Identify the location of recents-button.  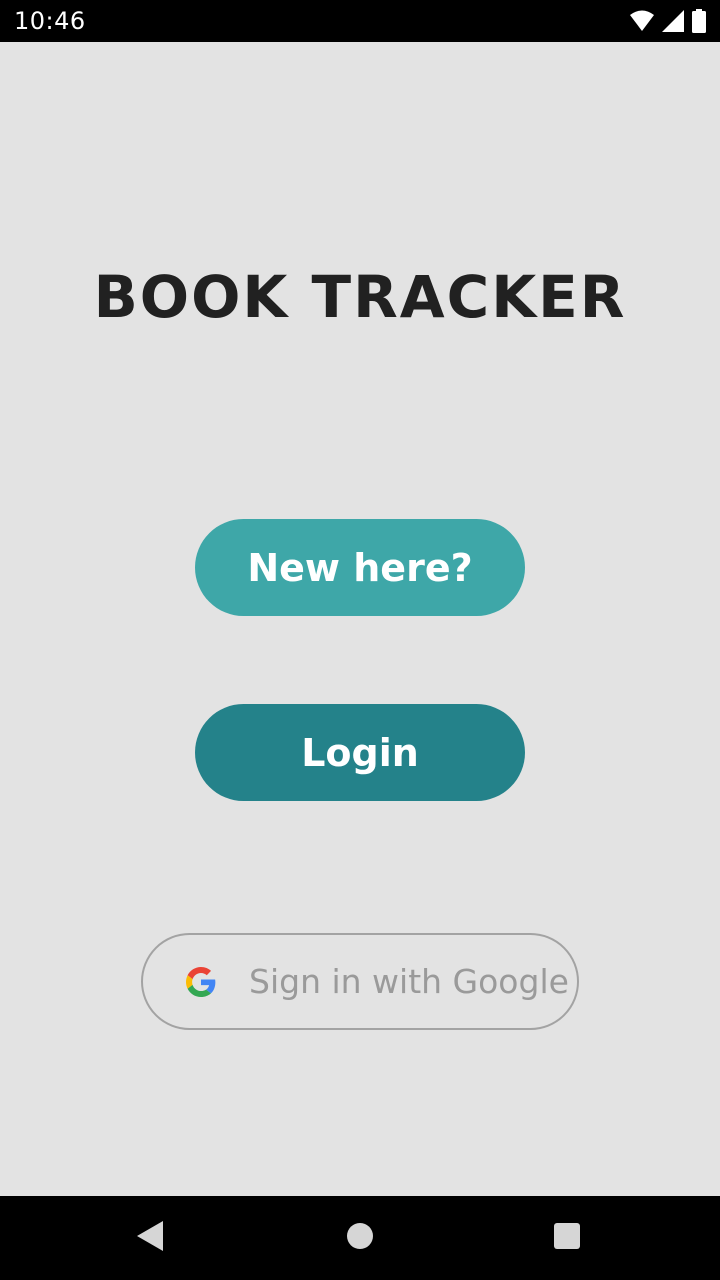
(567, 1238).